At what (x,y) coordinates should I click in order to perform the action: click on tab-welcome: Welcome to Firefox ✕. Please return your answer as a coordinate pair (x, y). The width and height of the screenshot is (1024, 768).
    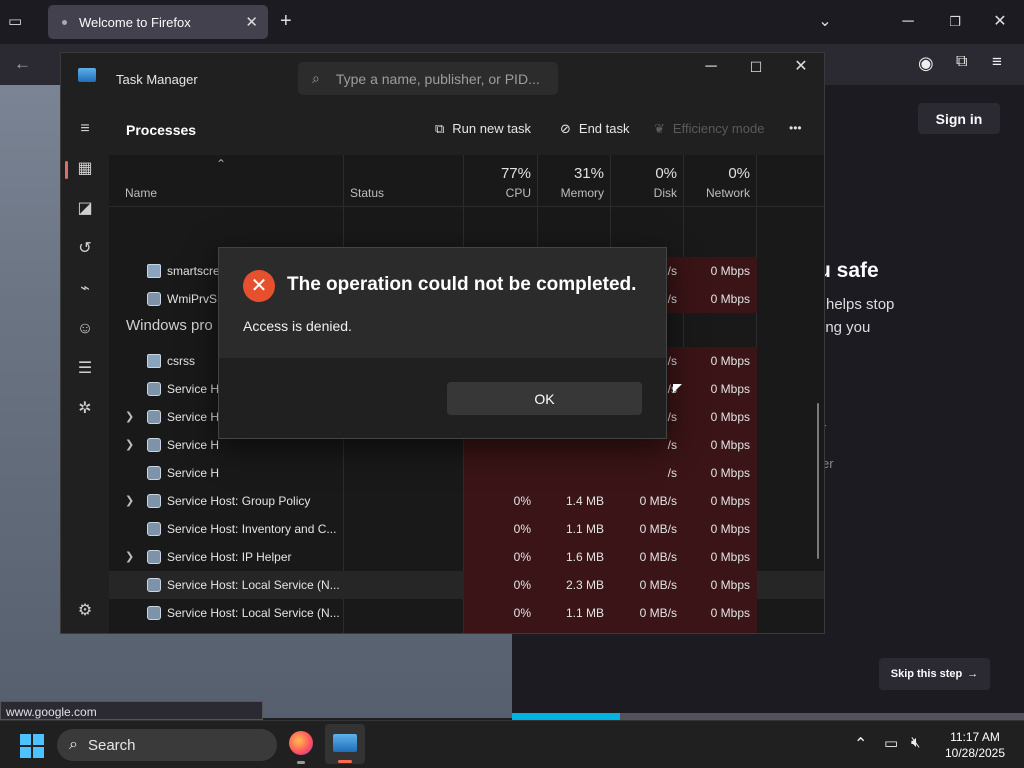
    Looking at the image, I should click on (158, 22).